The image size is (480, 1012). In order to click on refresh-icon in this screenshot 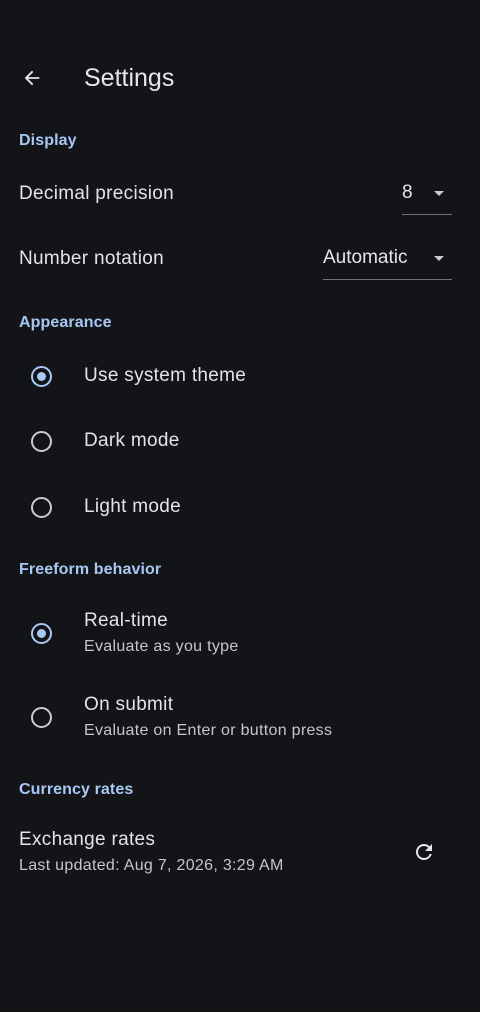, I will do `click(424, 852)`.